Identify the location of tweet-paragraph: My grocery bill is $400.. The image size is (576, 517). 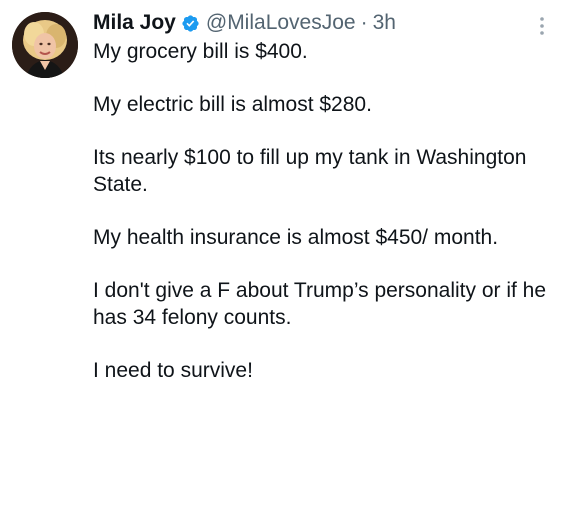
(200, 51).